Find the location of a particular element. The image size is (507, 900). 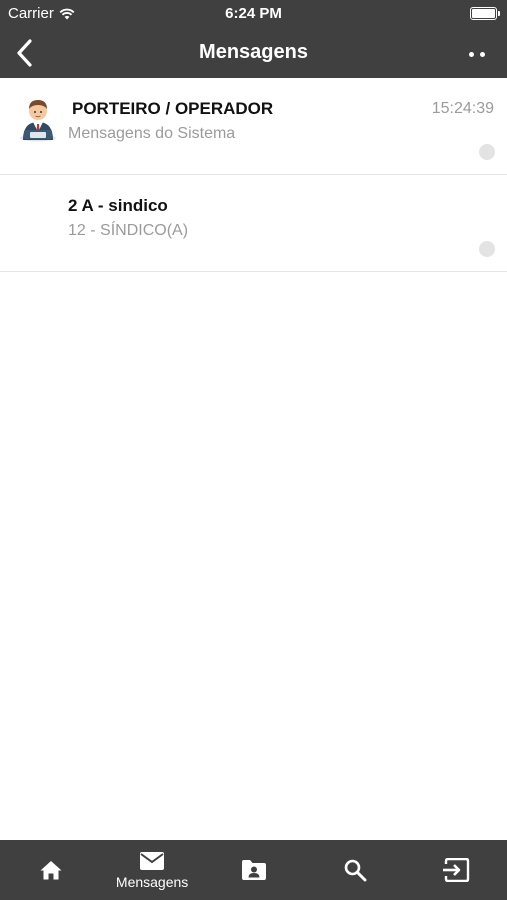

search-icon is located at coordinates (355, 870).